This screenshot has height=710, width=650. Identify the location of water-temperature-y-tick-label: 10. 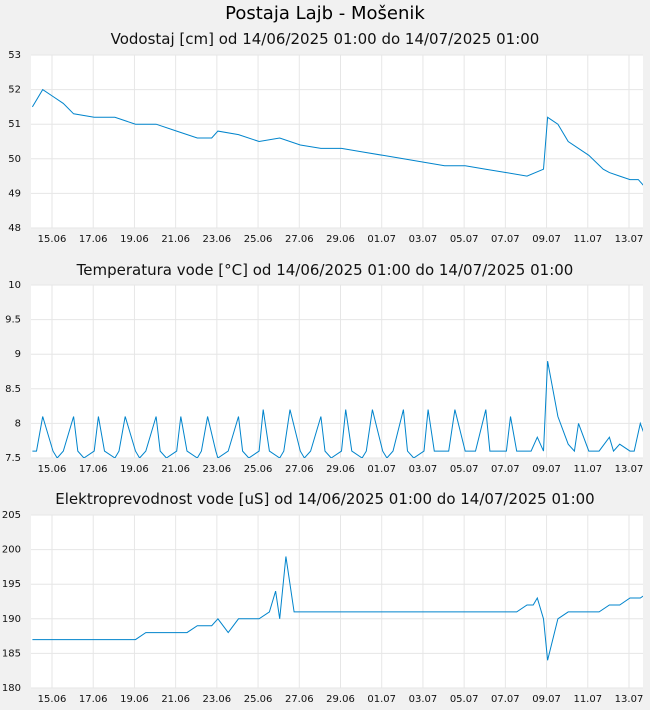
(14, 285).